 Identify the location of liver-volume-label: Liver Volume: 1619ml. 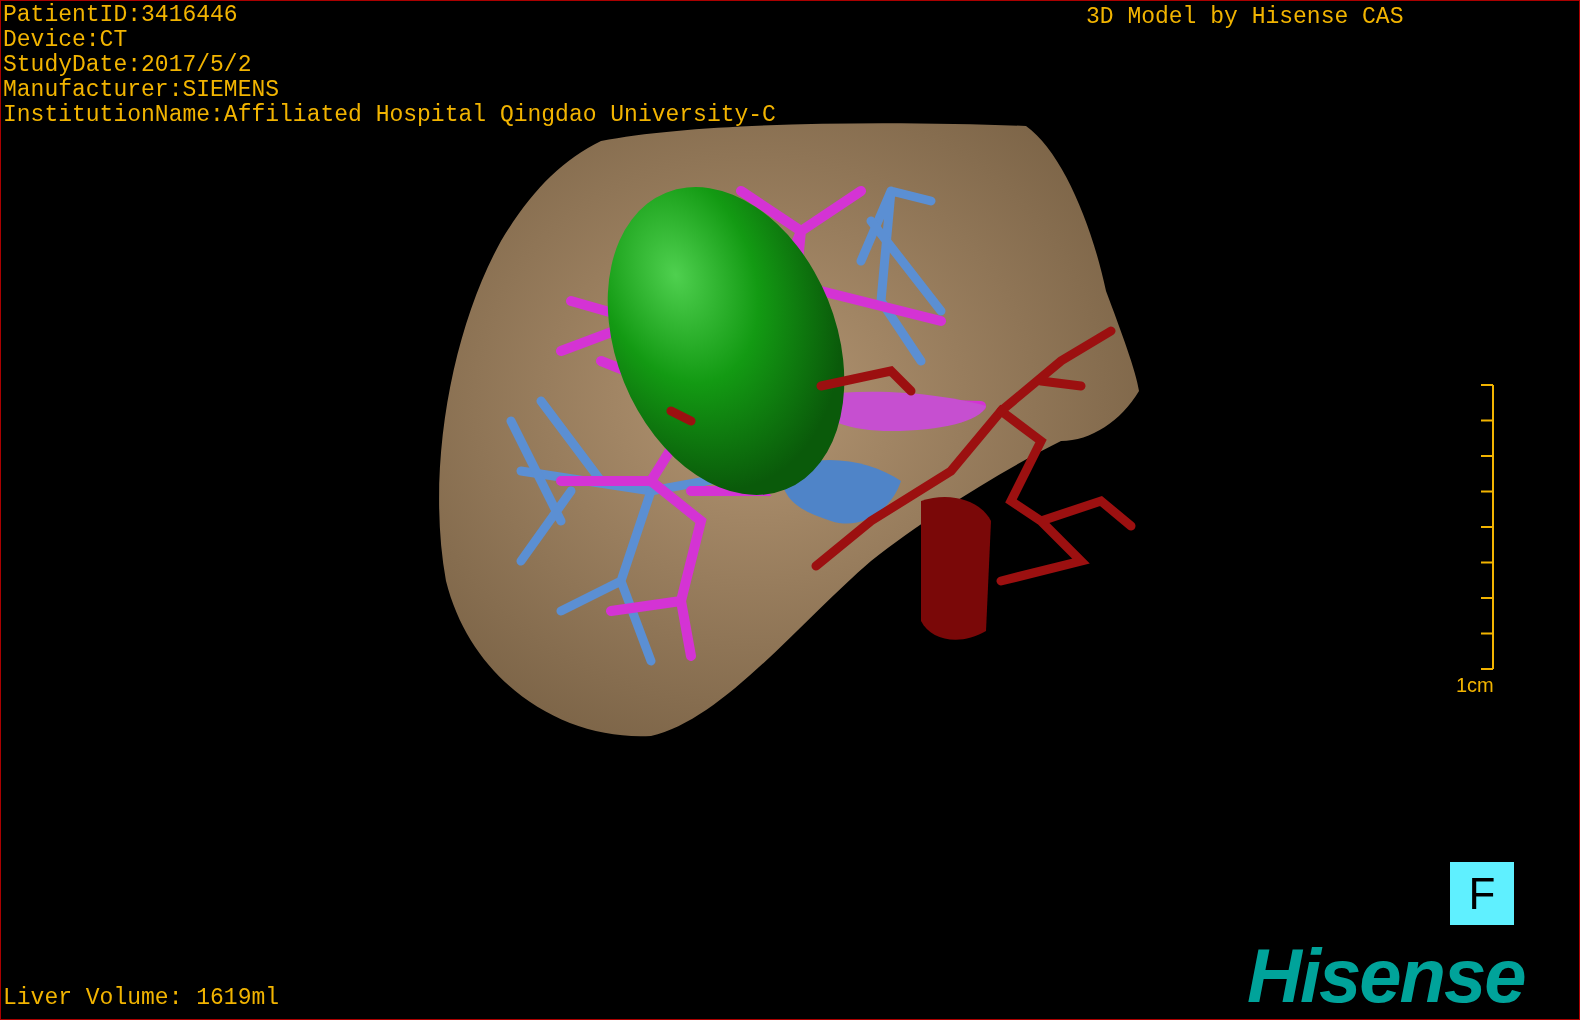
(141, 998).